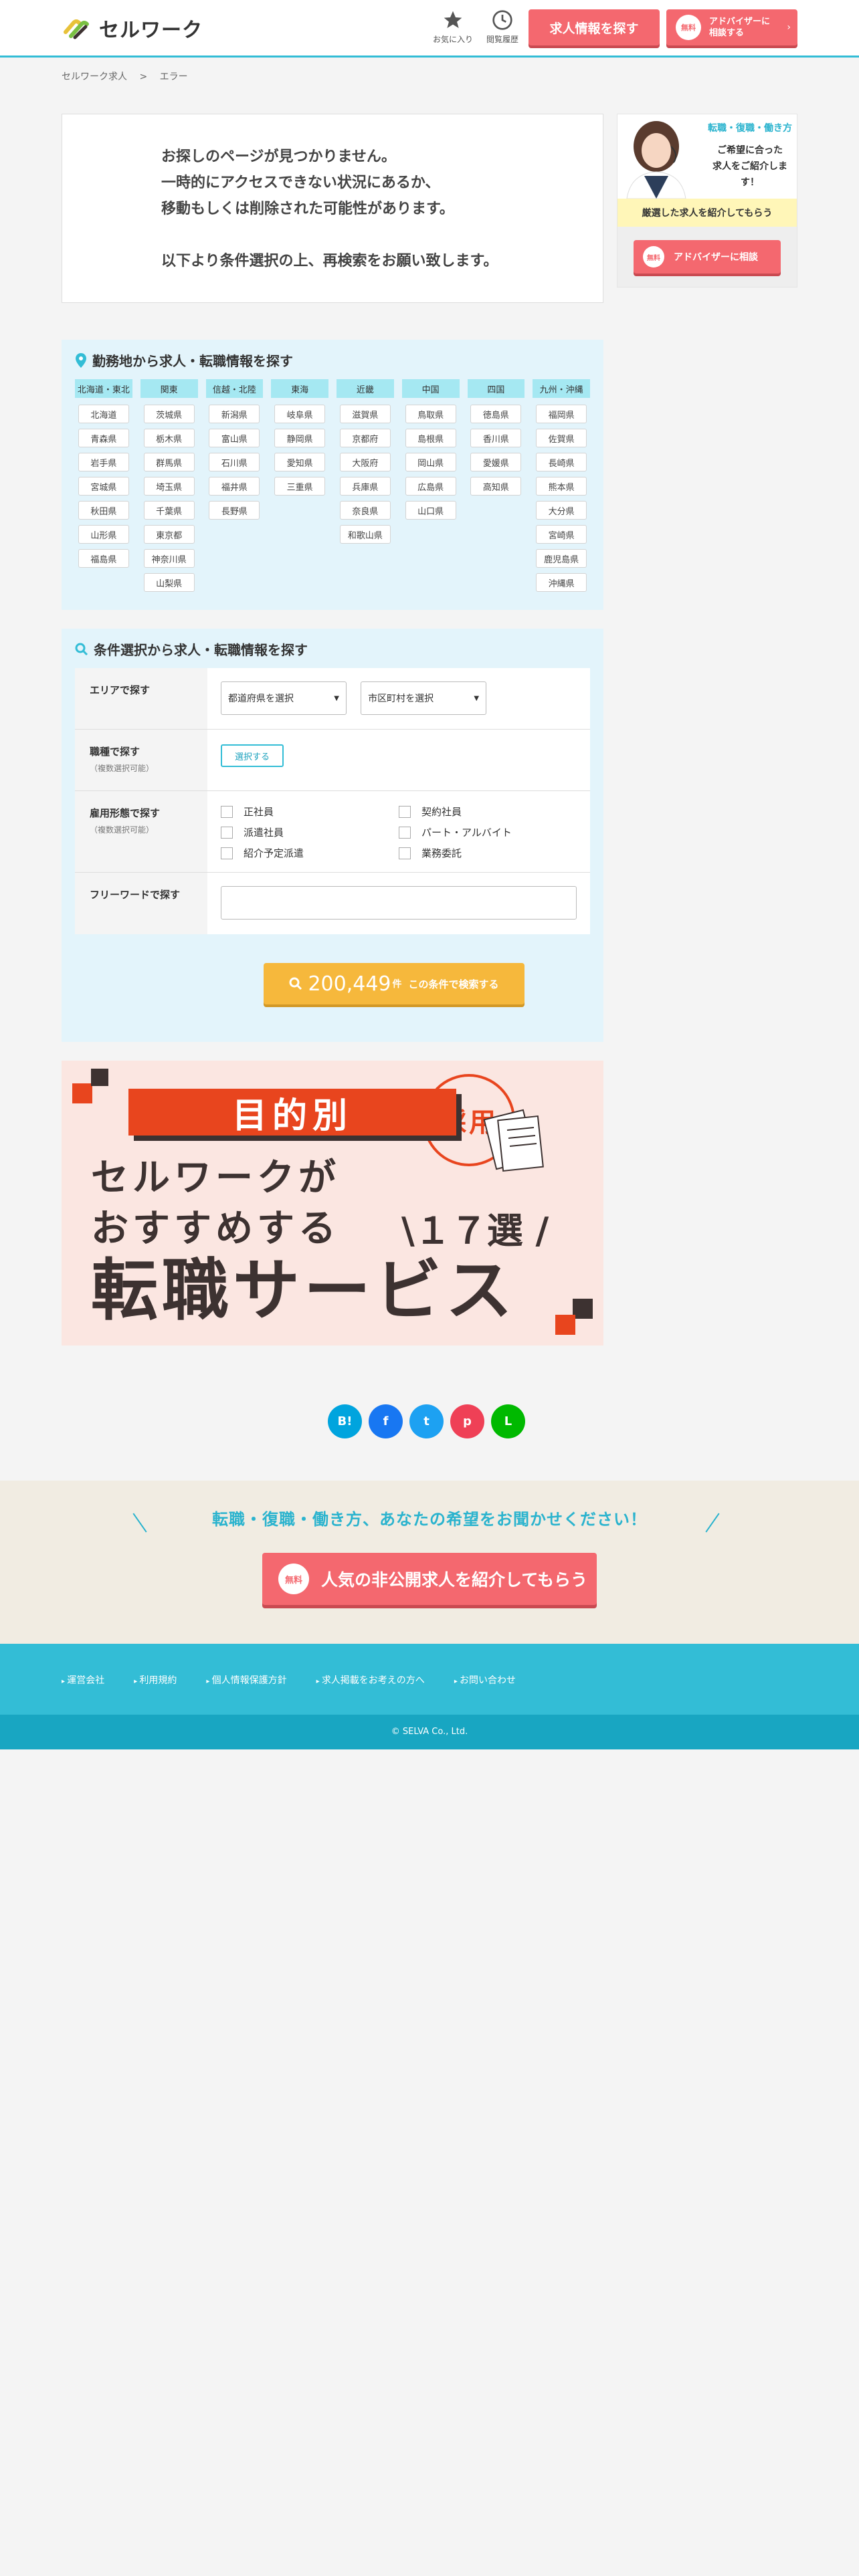  What do you see at coordinates (253, 755) in the screenshot?
I see `choose-job-button: 選択する` at bounding box center [253, 755].